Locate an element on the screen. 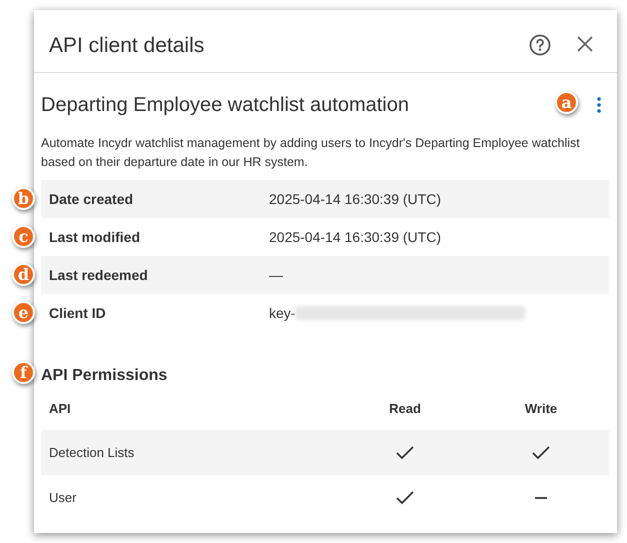 The height and width of the screenshot is (543, 627). detail-label: Date created is located at coordinates (91, 199).